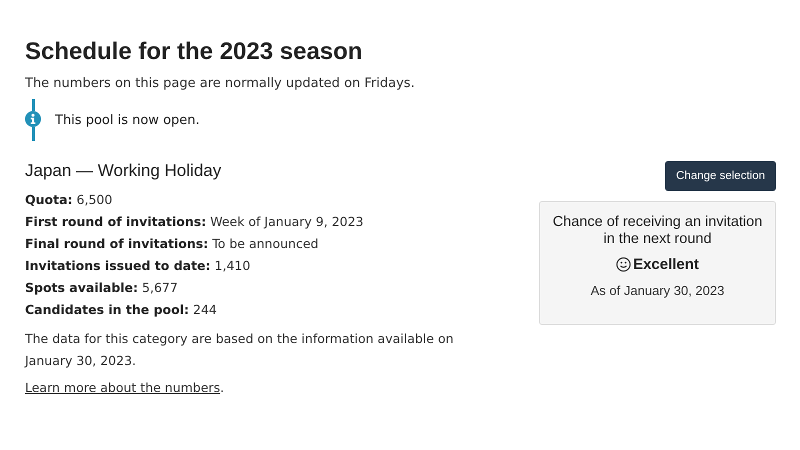 The height and width of the screenshot is (450, 800). I want to click on fact-line: First round of invitations: Week of January 9, 2023, so click(195, 221).